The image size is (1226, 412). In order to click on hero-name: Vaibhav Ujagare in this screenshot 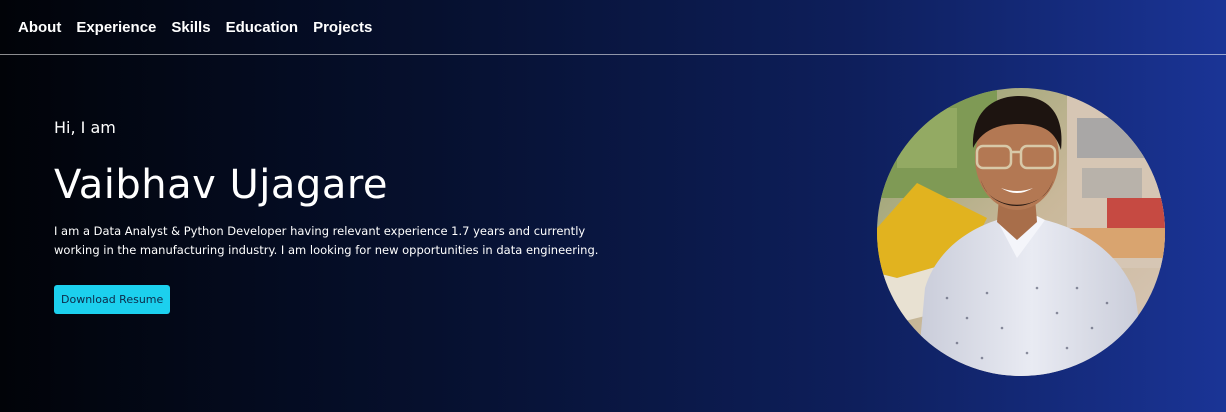, I will do `click(221, 185)`.